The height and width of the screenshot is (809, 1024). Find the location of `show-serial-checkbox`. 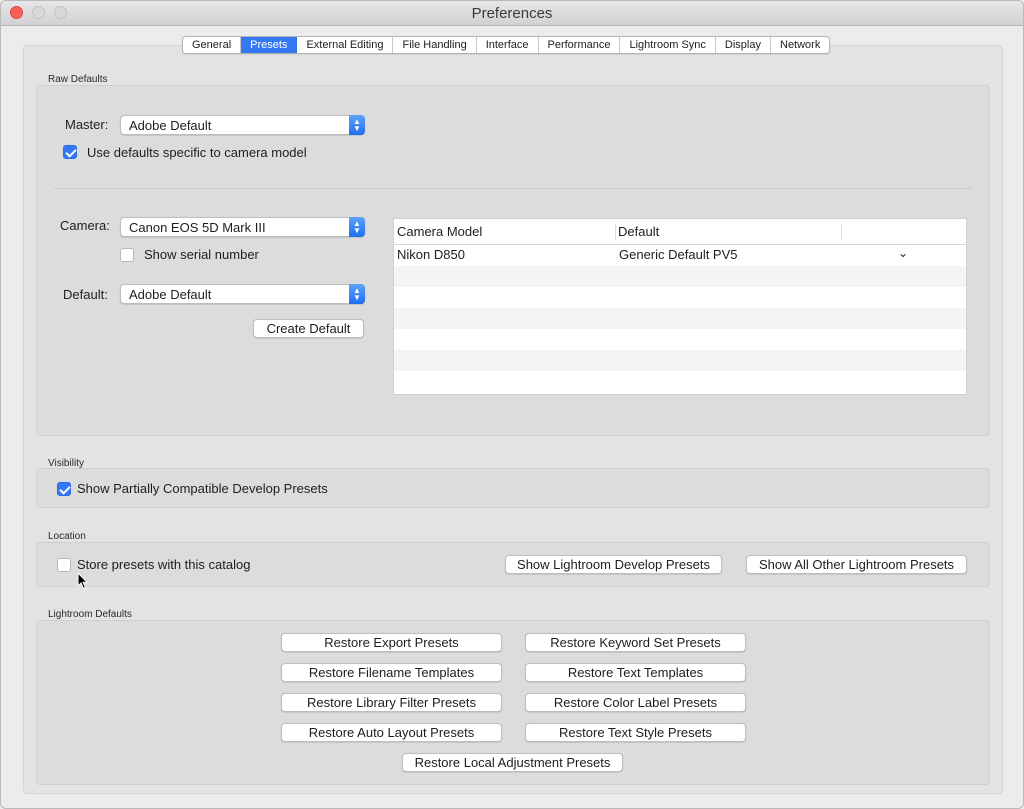

show-serial-checkbox is located at coordinates (127, 255).